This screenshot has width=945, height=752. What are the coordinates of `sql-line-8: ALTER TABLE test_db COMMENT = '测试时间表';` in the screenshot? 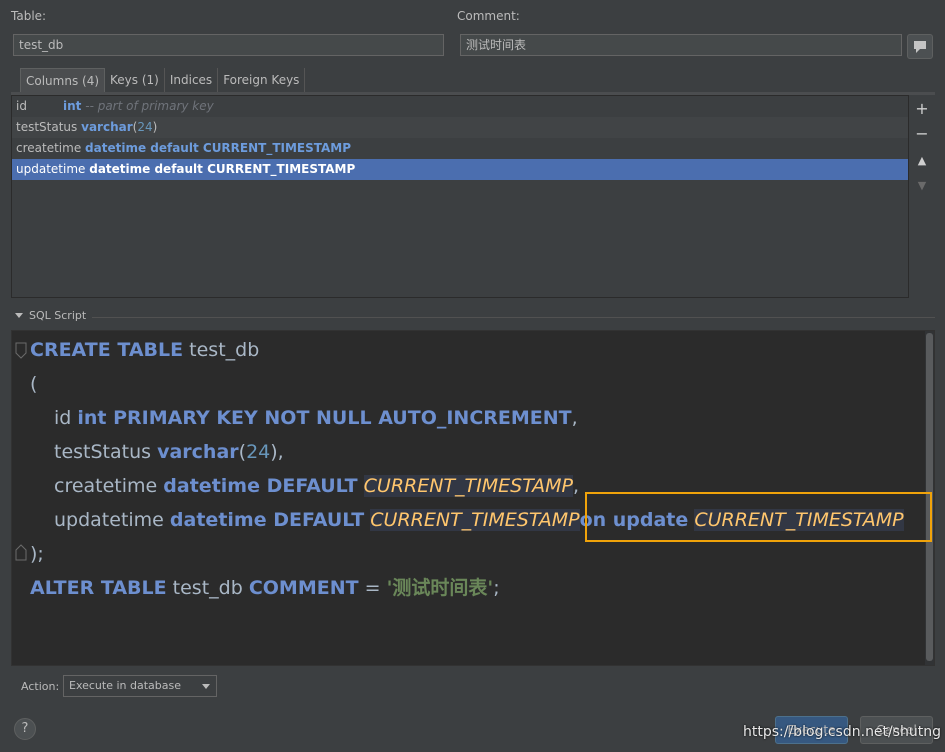 It's located at (265, 588).